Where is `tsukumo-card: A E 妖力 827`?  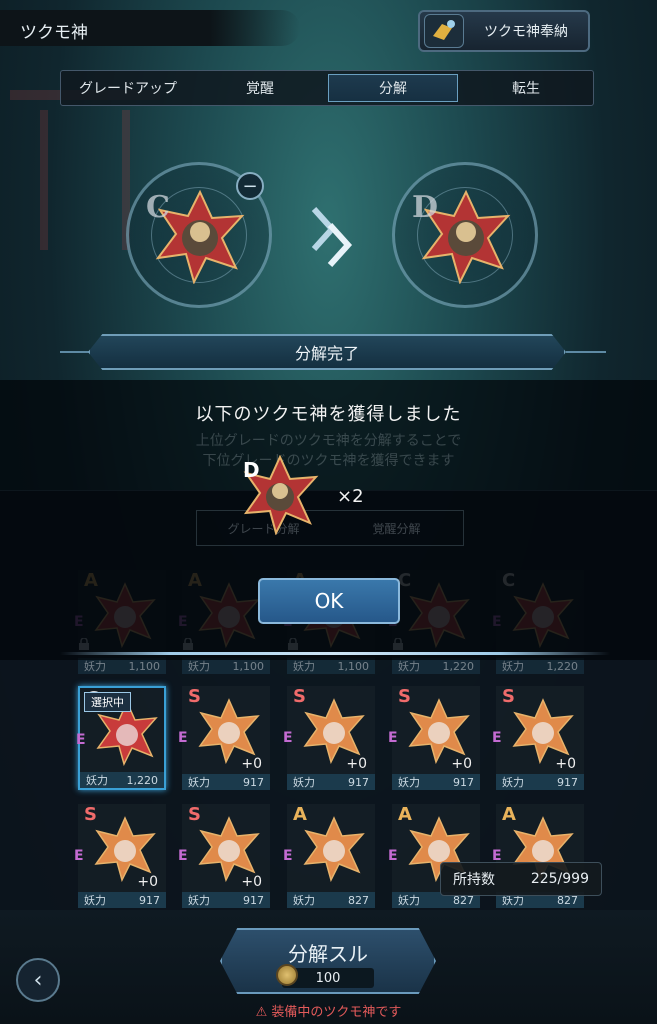
tsukumo-card: A E 妖力 827 is located at coordinates (329, 856).